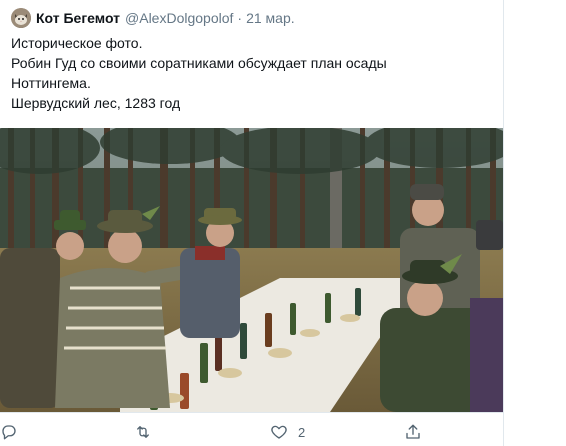  I want to click on tweet-text-line: Историческое фото., so click(77, 43).